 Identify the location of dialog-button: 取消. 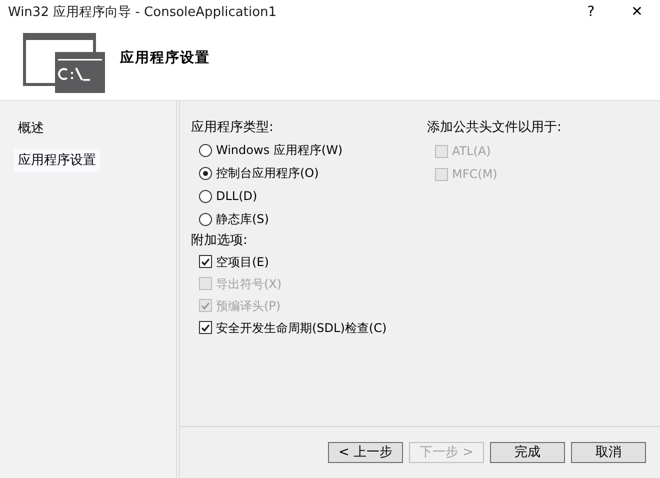
(608, 452).